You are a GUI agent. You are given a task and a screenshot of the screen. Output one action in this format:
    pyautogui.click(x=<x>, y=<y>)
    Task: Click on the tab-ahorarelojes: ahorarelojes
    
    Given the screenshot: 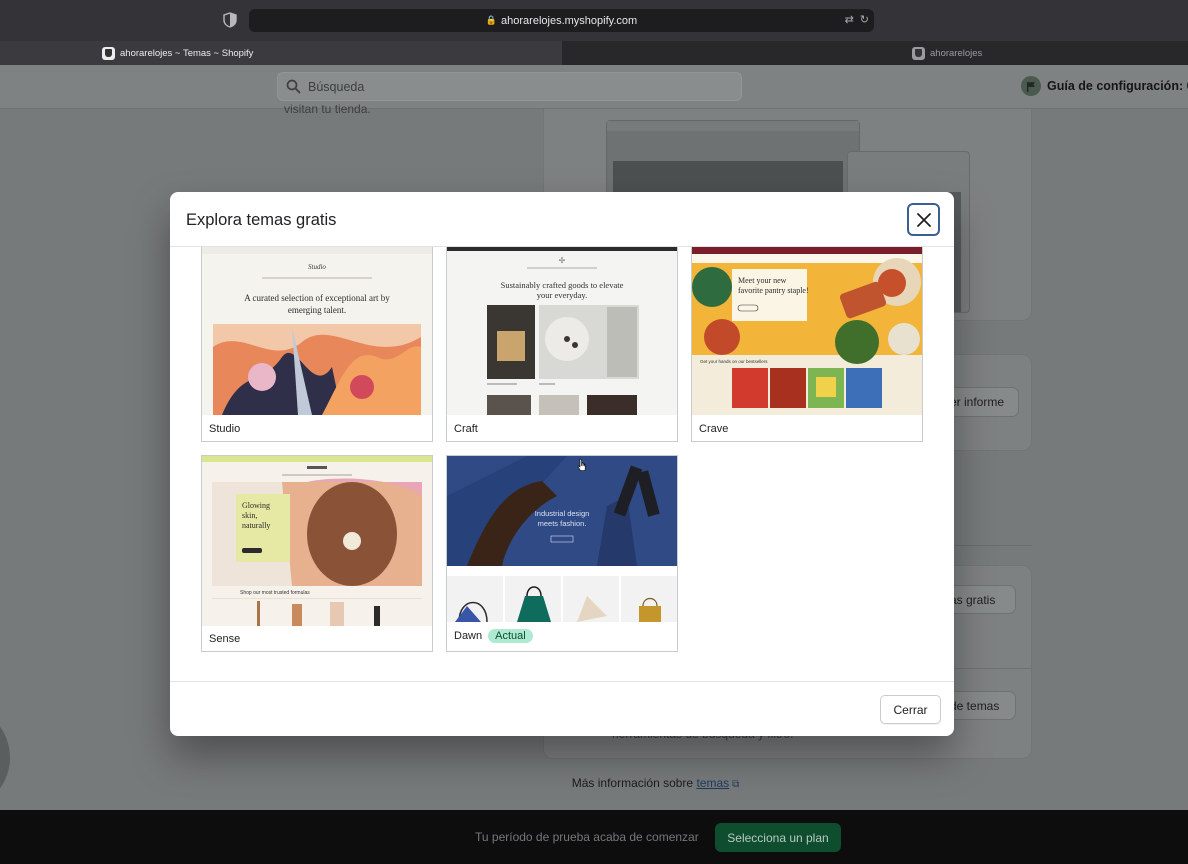 What is the action you would take?
    pyautogui.click(x=875, y=53)
    